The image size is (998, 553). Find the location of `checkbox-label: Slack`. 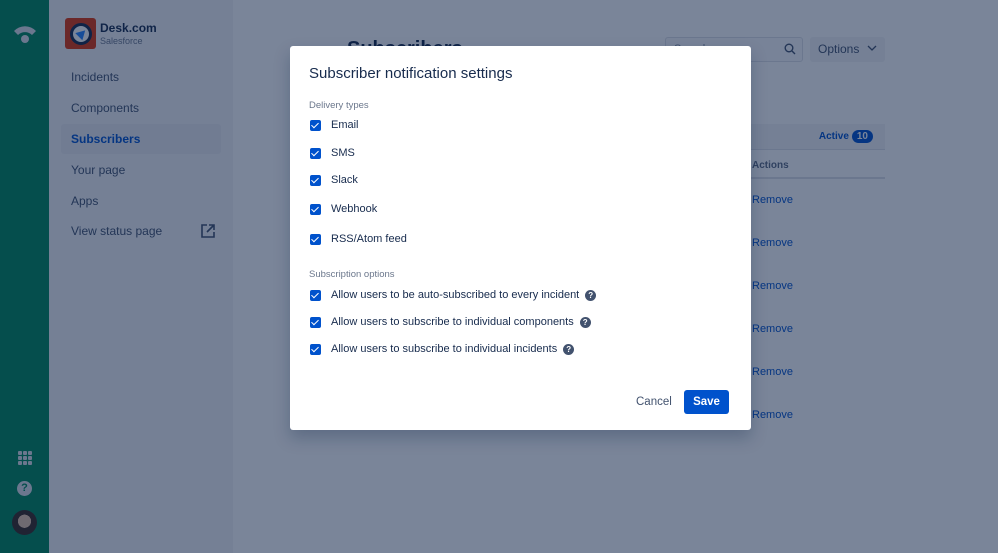

checkbox-label: Slack is located at coordinates (344, 180).